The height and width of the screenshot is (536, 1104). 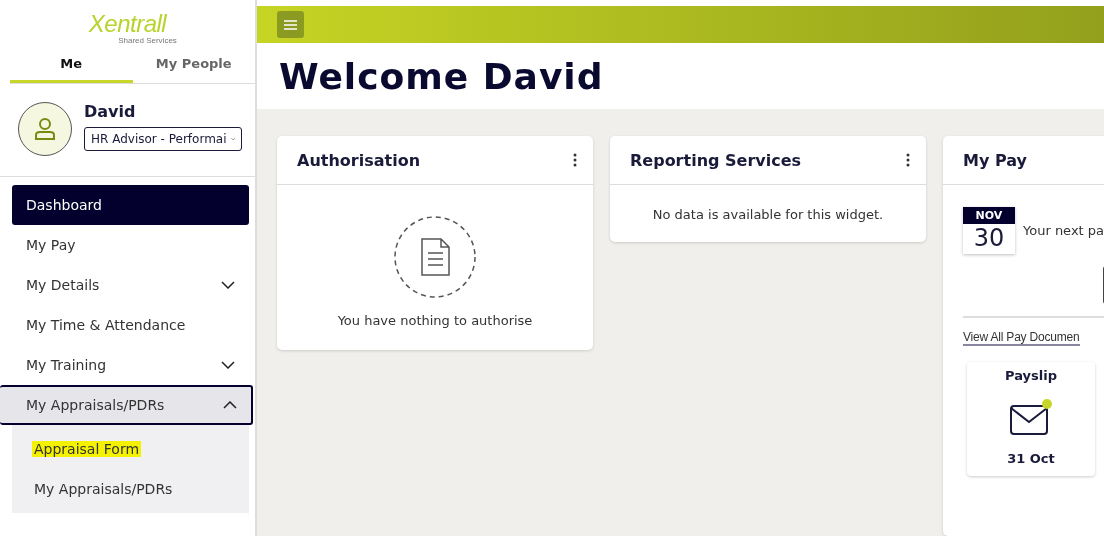 What do you see at coordinates (193, 64) in the screenshot?
I see `tab: My People` at bounding box center [193, 64].